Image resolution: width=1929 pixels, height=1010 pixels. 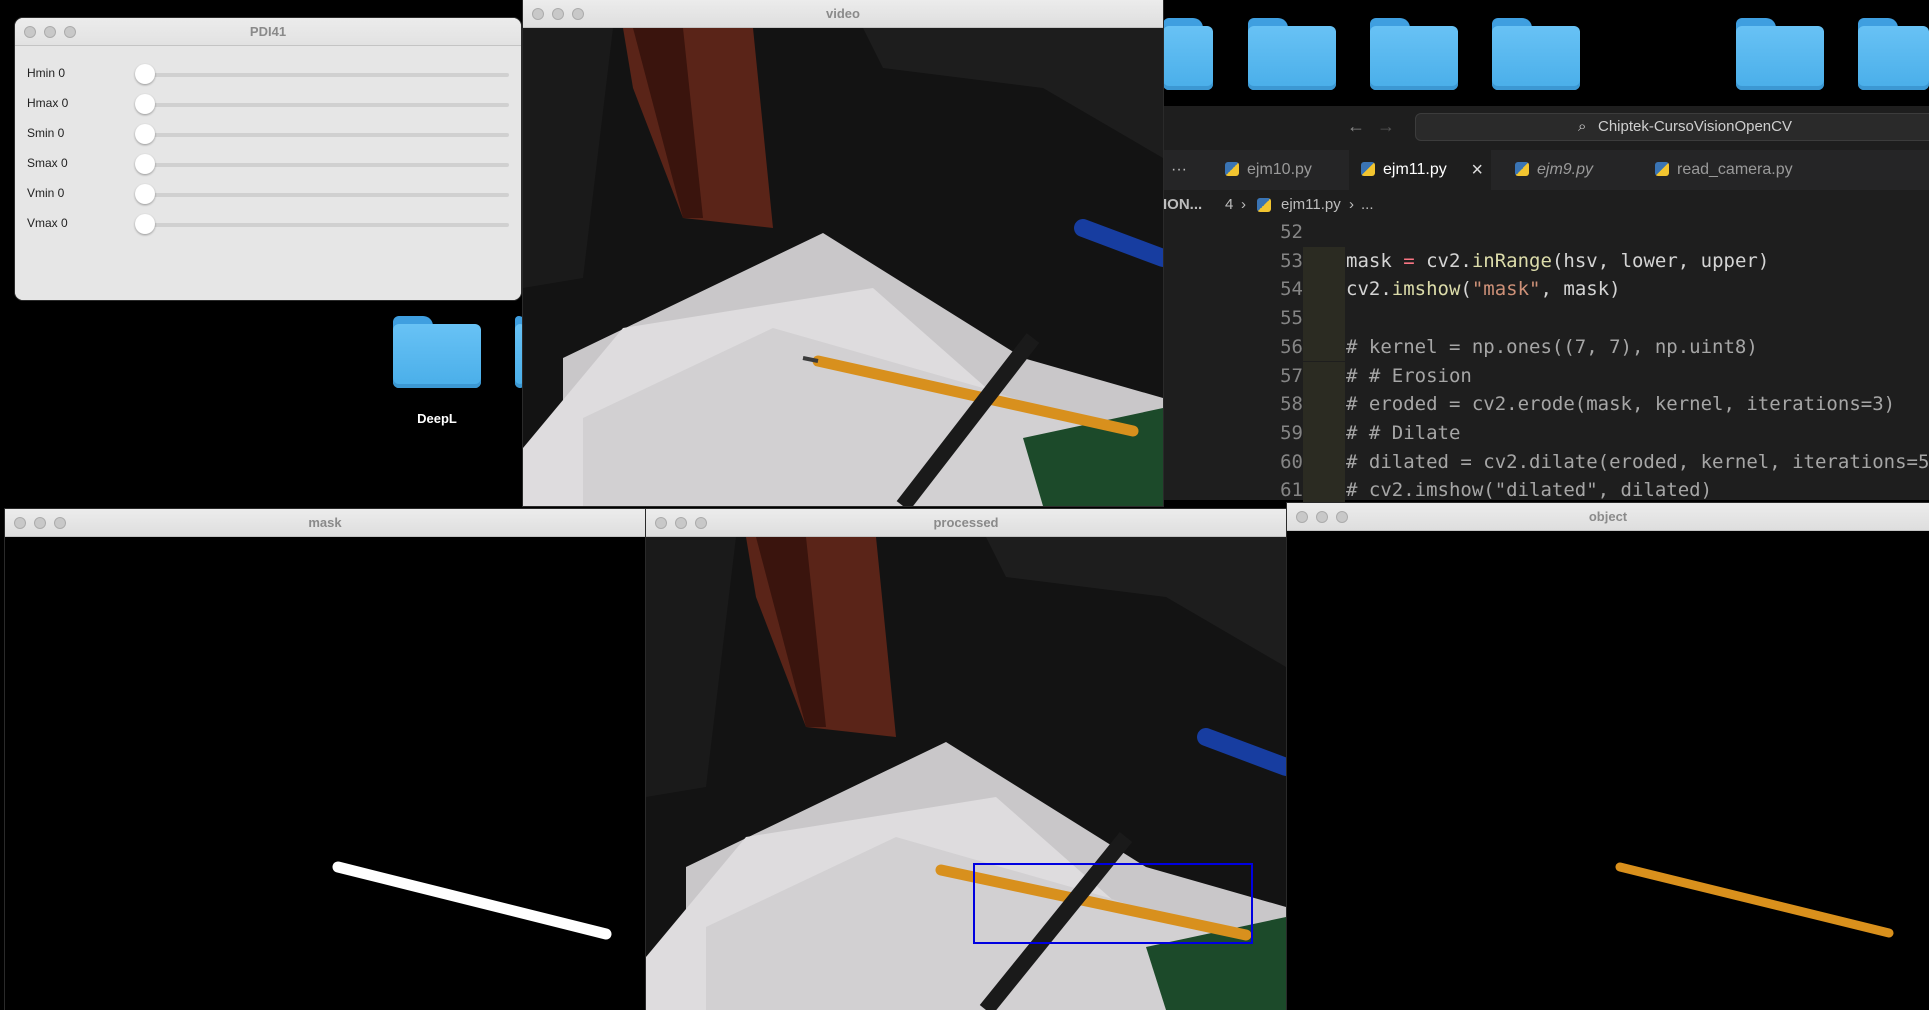 What do you see at coordinates (1113, 903) in the screenshot?
I see `detection-bounding-box` at bounding box center [1113, 903].